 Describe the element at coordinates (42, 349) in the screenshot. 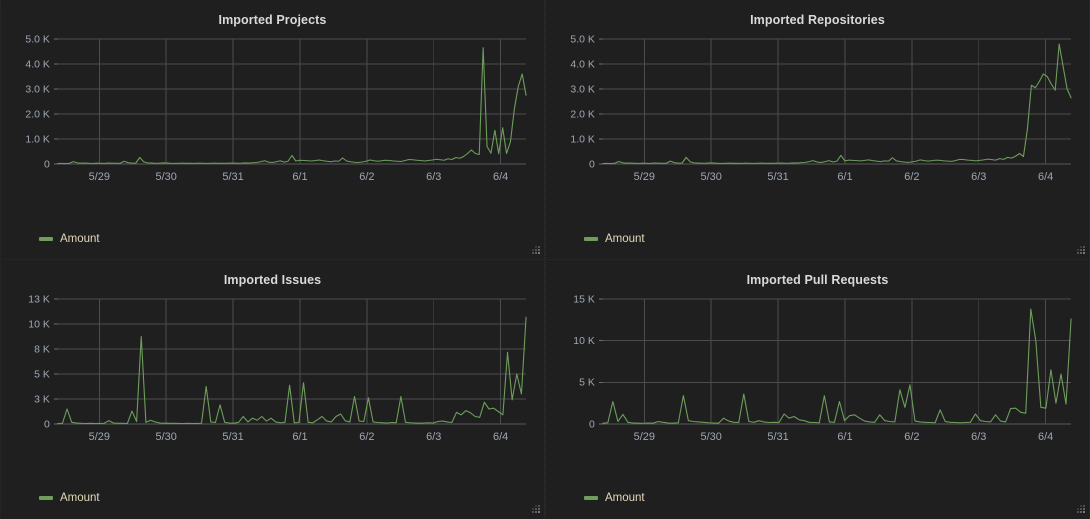

I see `svg-text: 8 K` at that location.